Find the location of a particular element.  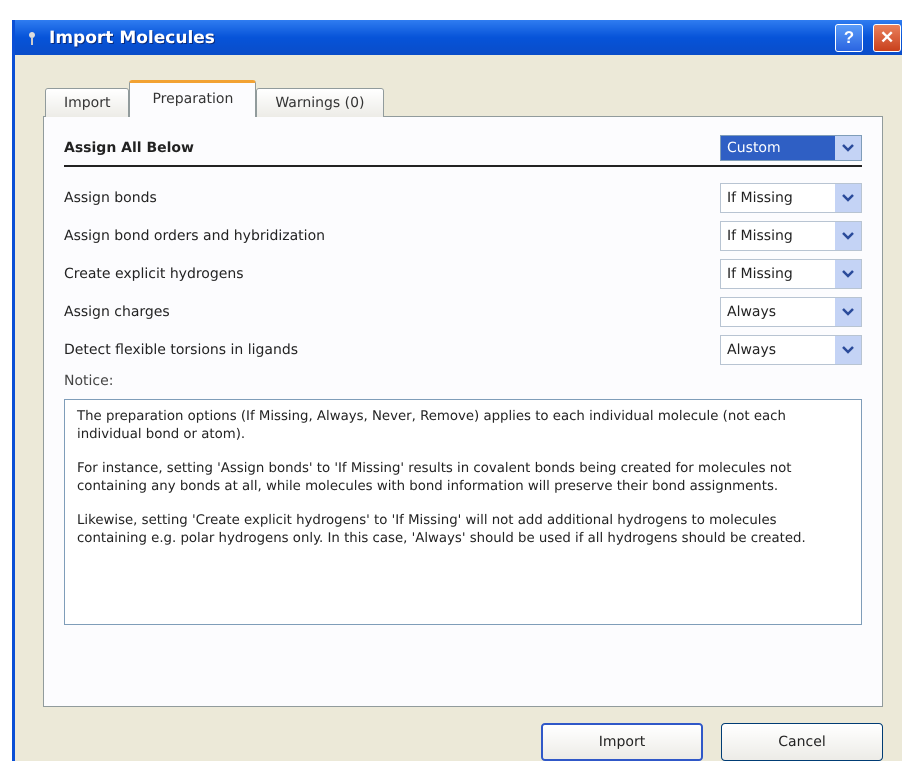

option-label: Assign bond orders and hybridization is located at coordinates (195, 236).